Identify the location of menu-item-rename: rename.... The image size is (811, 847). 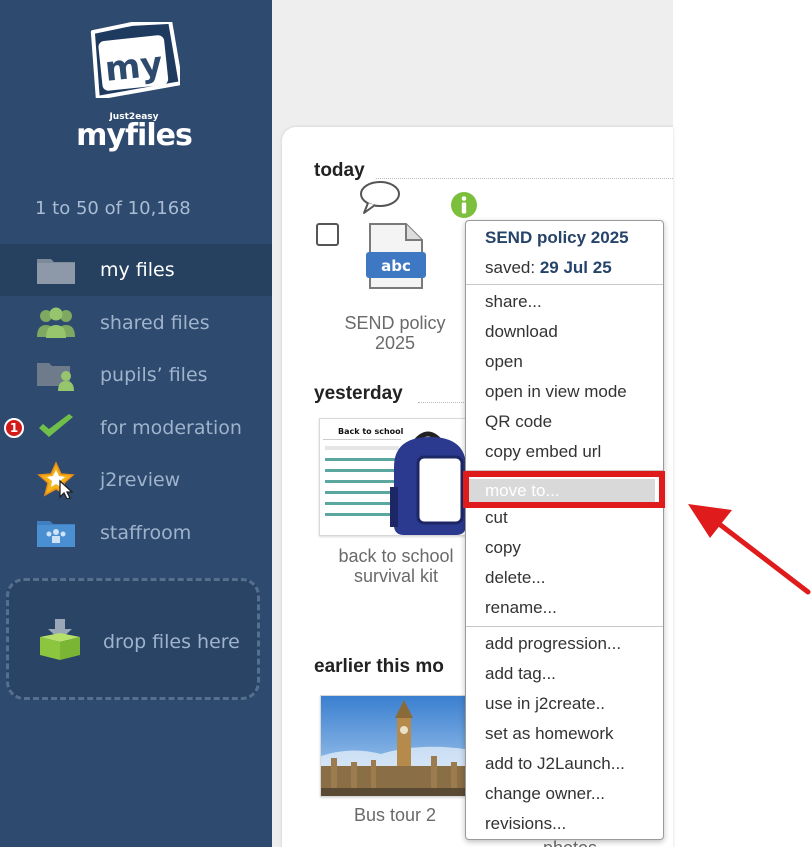
(572, 608).